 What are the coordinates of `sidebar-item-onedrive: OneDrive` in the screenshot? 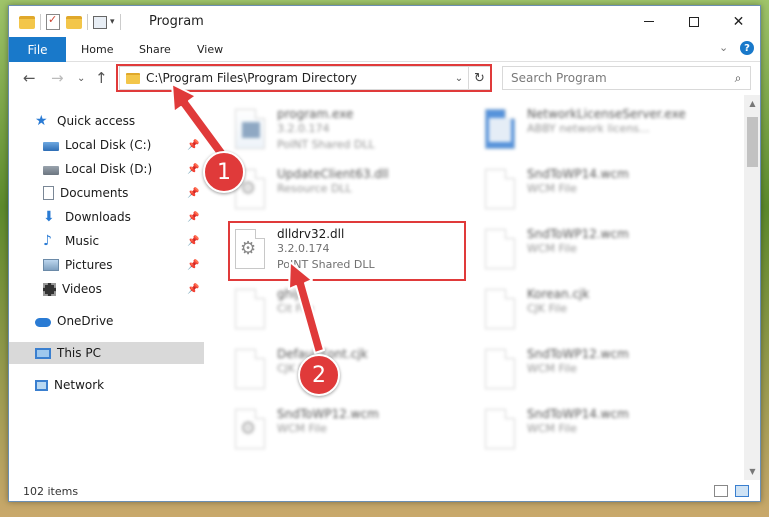 It's located at (106, 321).